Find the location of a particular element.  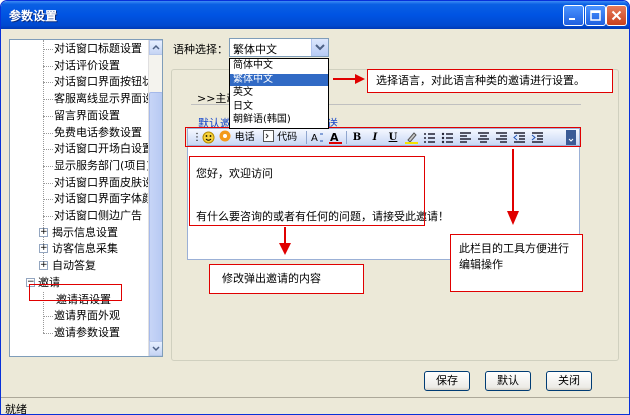

close-button: 关闭 is located at coordinates (569, 381).